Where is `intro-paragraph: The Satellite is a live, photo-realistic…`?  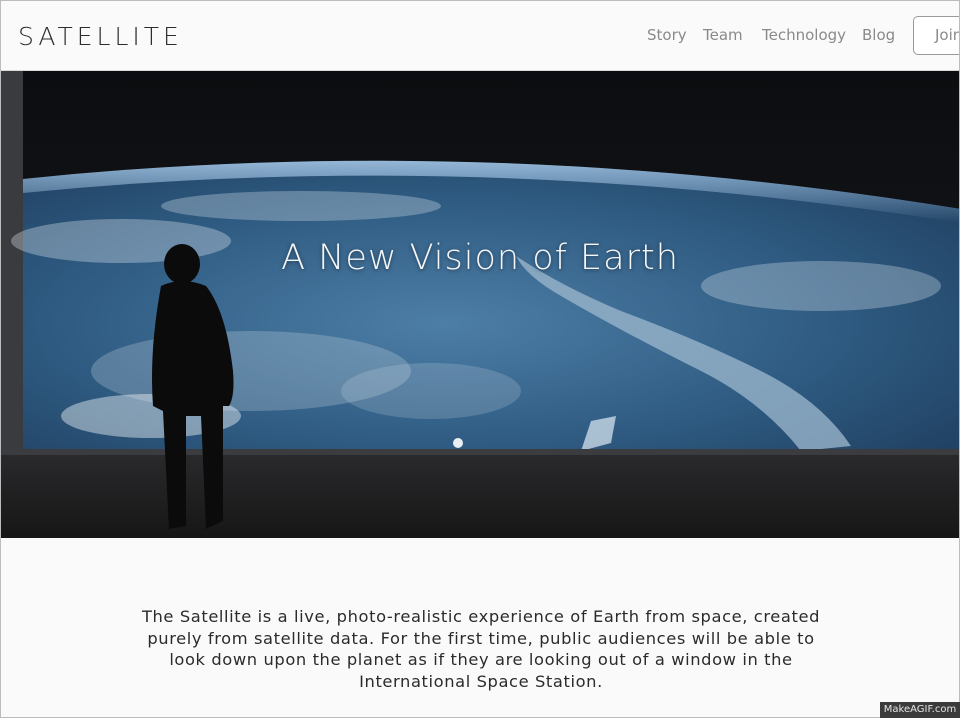
intro-paragraph: The Satellite is a live, photo-realistic… is located at coordinates (481, 649).